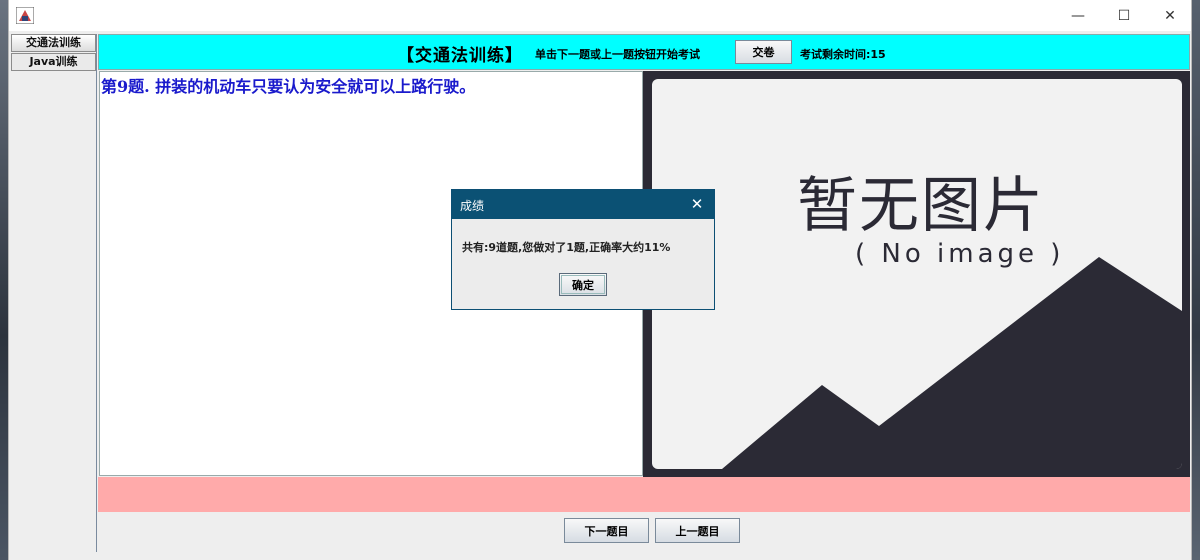 The height and width of the screenshot is (560, 1200). Describe the element at coordinates (583, 204) in the screenshot. I see `dialog-title-bar: 成绩 ✕` at that location.